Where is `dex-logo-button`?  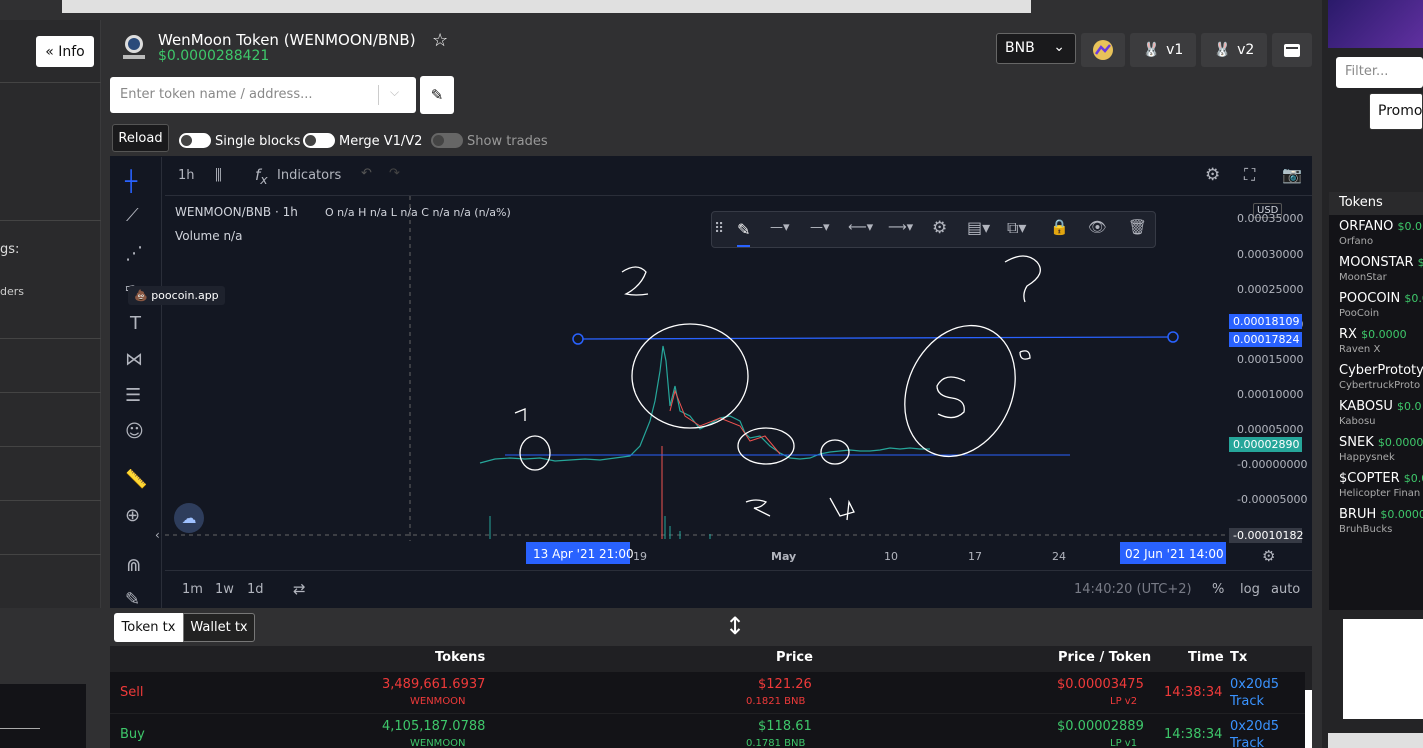 dex-logo-button is located at coordinates (1103, 50).